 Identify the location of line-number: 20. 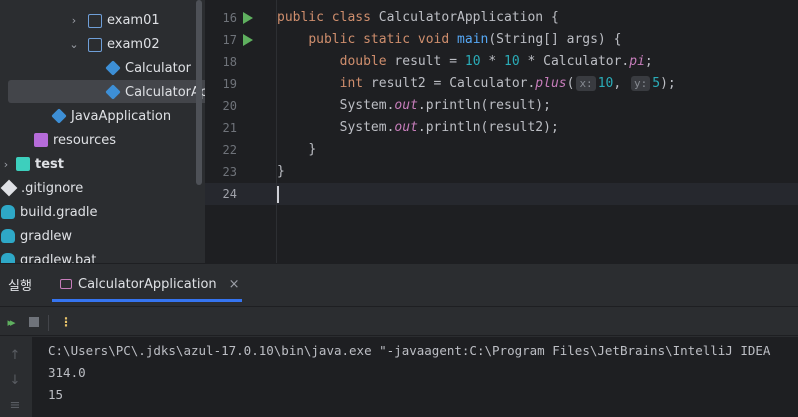
(229, 106).